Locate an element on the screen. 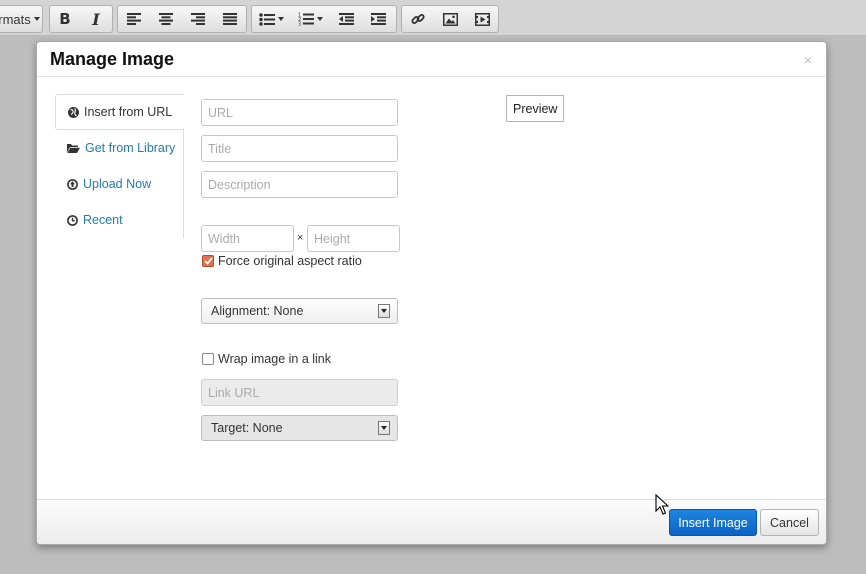  wrap-link-label: Wrap image in a link is located at coordinates (275, 359).